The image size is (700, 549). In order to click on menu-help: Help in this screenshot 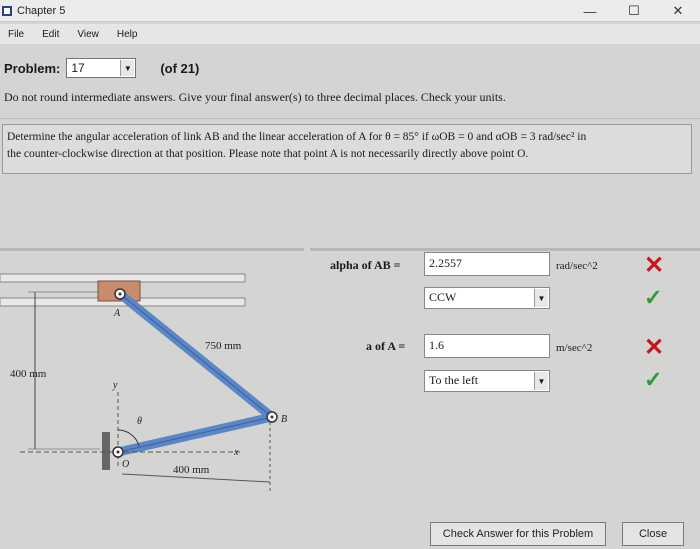, I will do `click(127, 34)`.